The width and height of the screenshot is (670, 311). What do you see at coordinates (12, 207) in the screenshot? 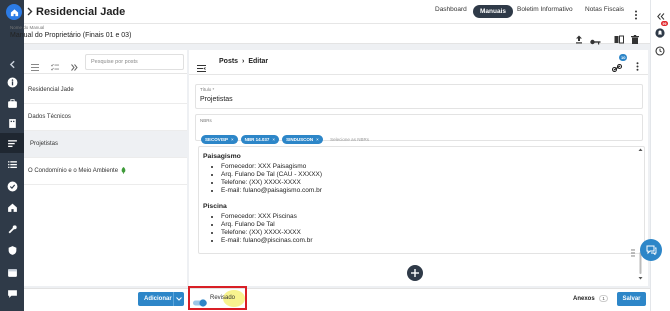
I see `home-icon` at bounding box center [12, 207].